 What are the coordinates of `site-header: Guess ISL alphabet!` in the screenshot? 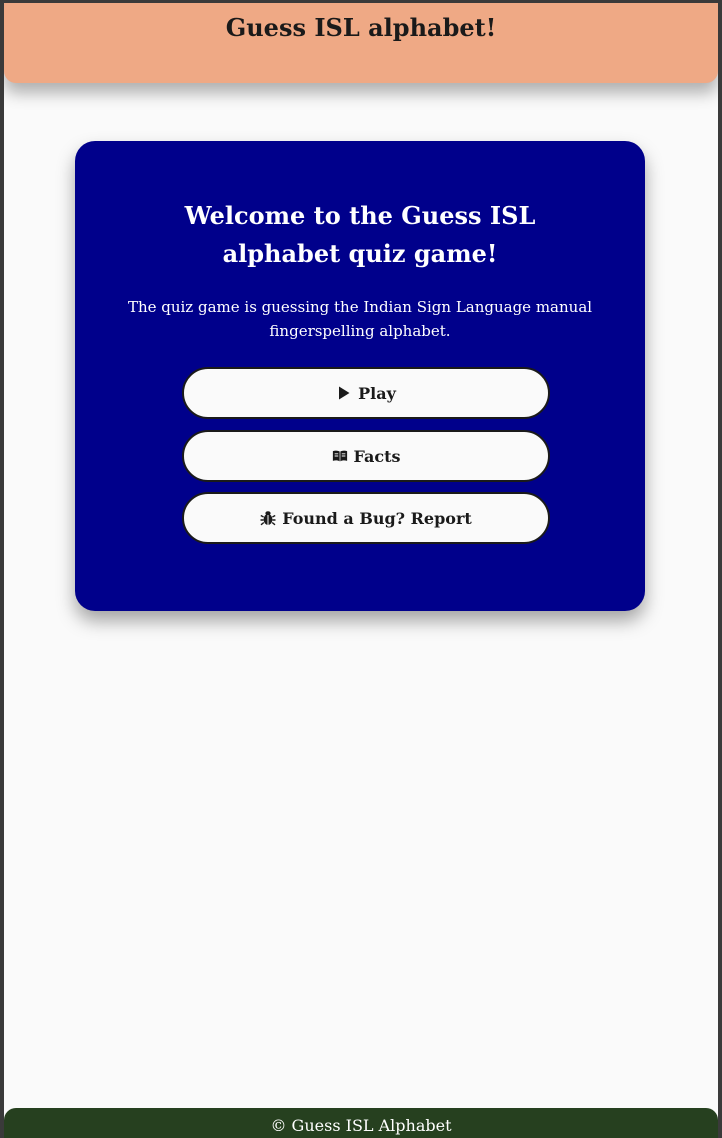 It's located at (361, 43).